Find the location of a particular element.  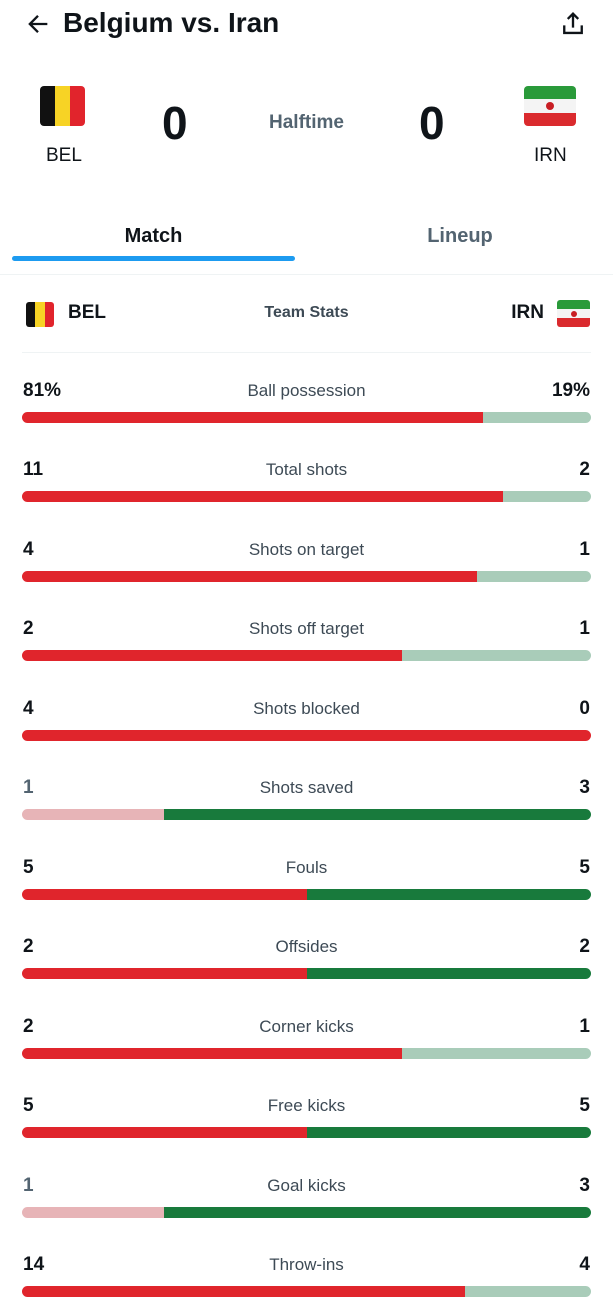

share-upload-icon is located at coordinates (573, 23).